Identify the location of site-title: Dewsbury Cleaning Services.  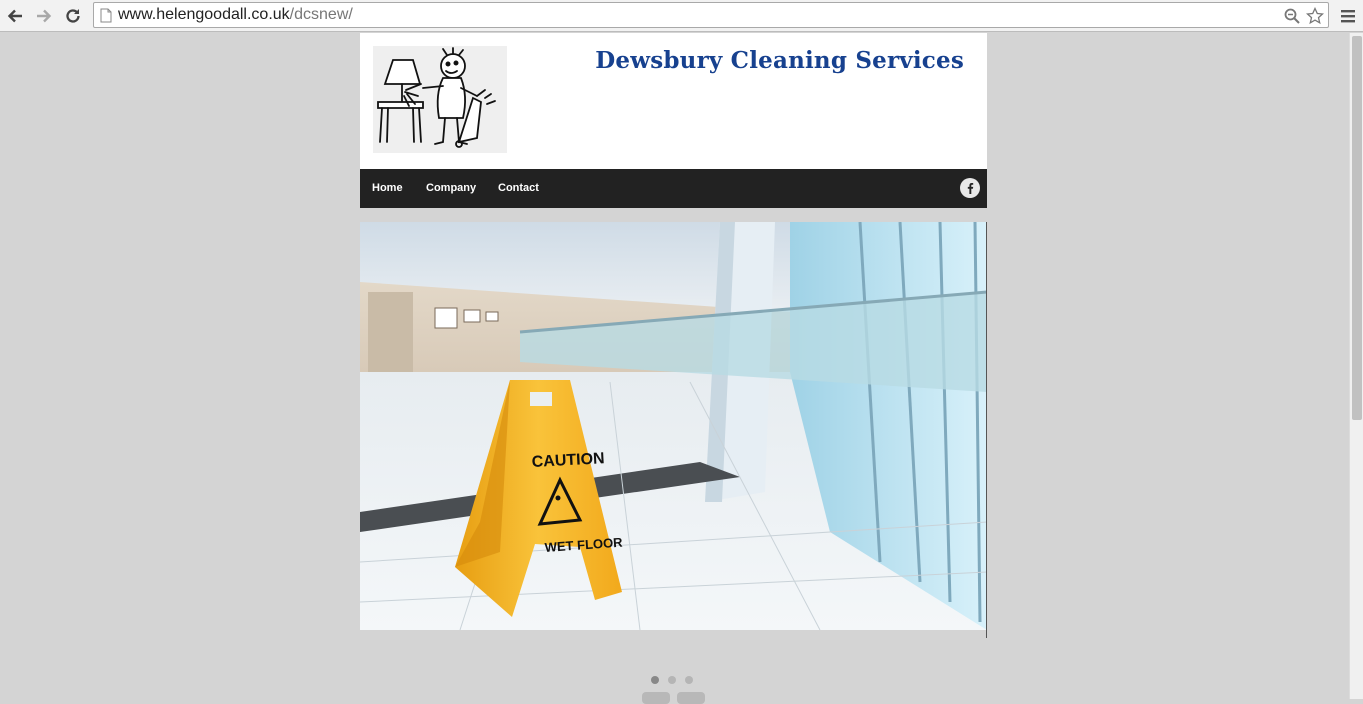
(779, 60).